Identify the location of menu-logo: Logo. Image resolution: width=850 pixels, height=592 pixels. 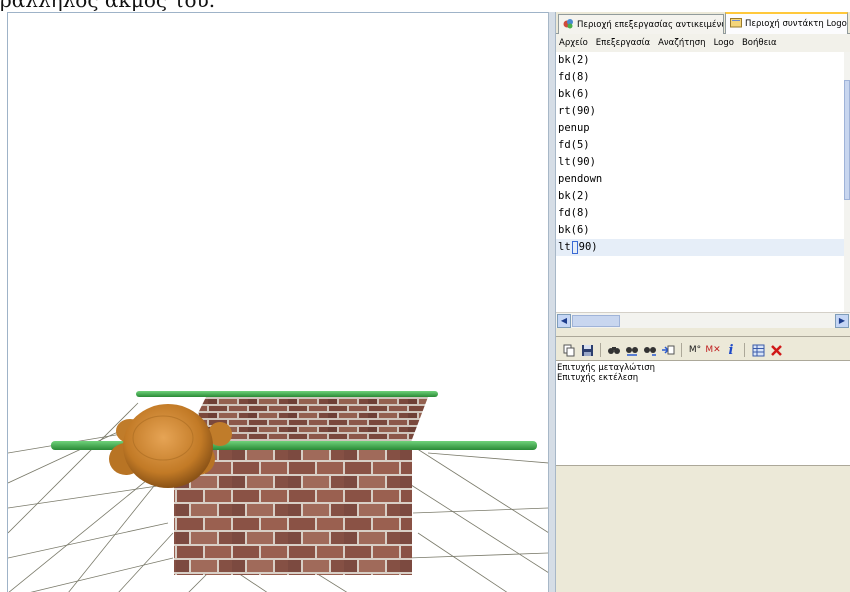
(724, 43).